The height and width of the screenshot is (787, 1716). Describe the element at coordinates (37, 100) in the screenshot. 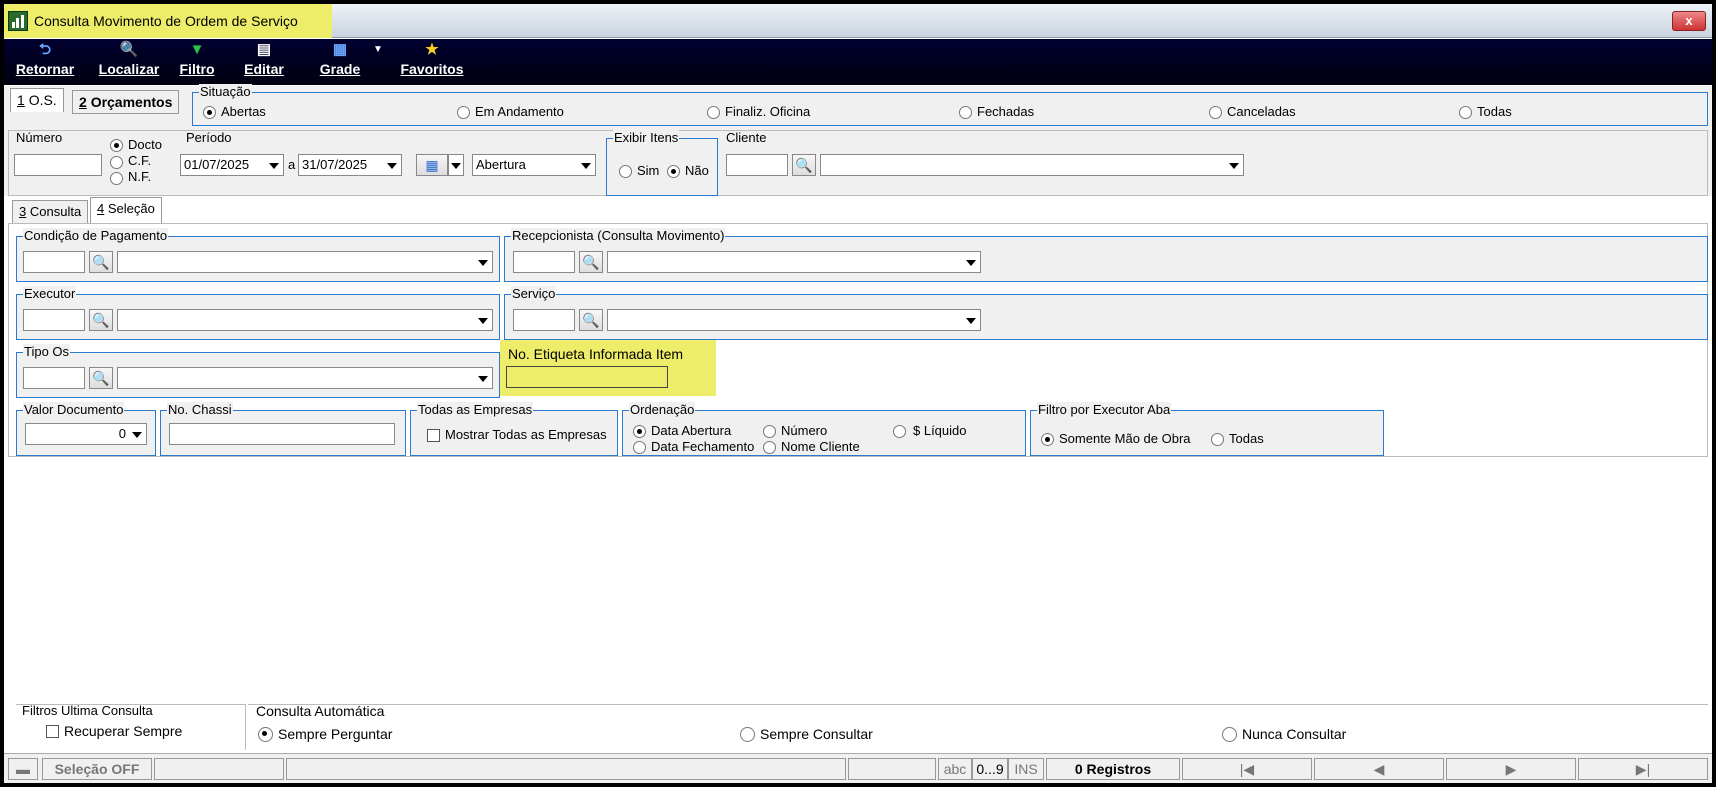

I see `tab-os: 1 O.S.` at that location.